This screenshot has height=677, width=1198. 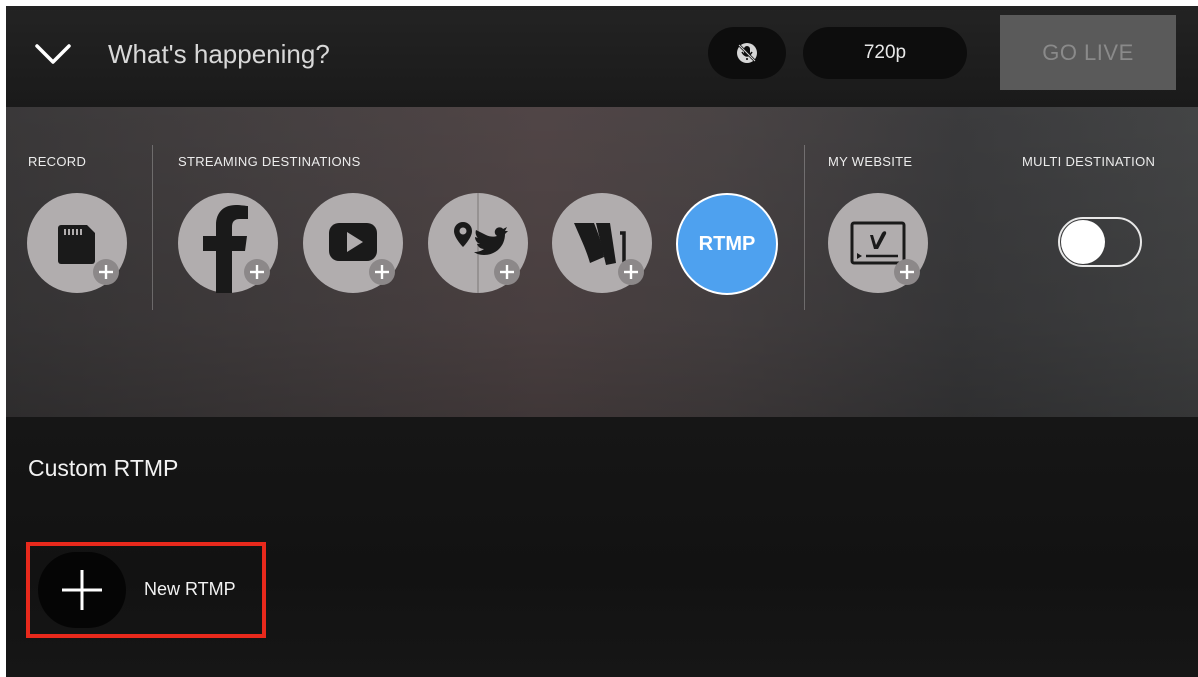 I want to click on resolution-button: 720p, so click(x=885, y=53).